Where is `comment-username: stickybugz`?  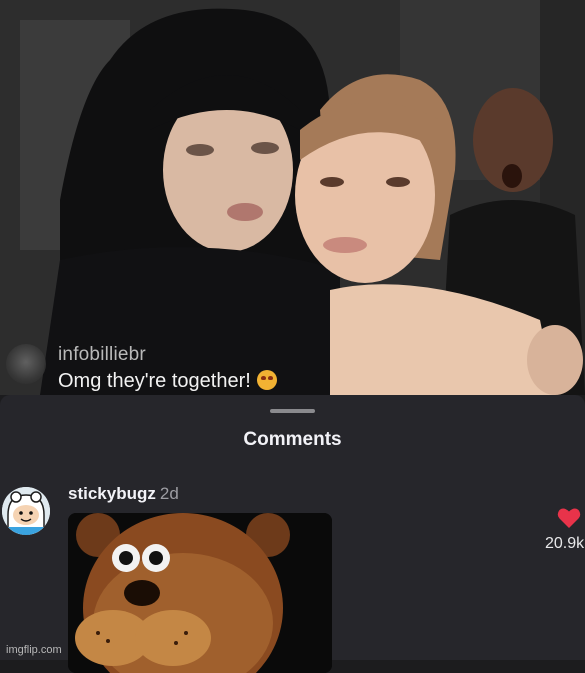 comment-username: stickybugz is located at coordinates (112, 493).